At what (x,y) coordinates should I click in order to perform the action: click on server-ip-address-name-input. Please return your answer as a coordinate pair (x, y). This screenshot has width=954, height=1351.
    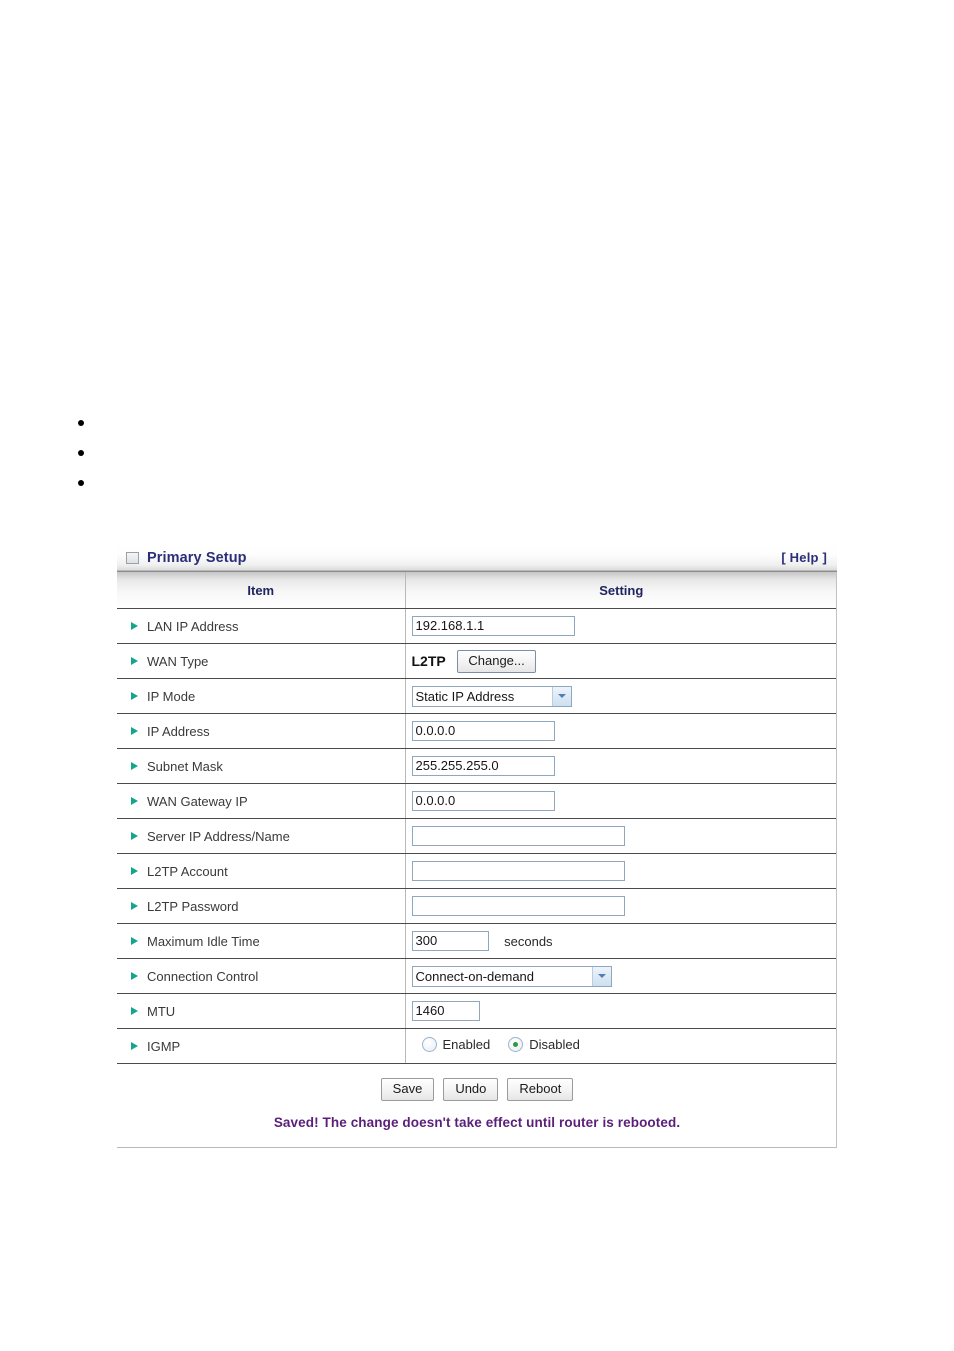
    Looking at the image, I should click on (518, 836).